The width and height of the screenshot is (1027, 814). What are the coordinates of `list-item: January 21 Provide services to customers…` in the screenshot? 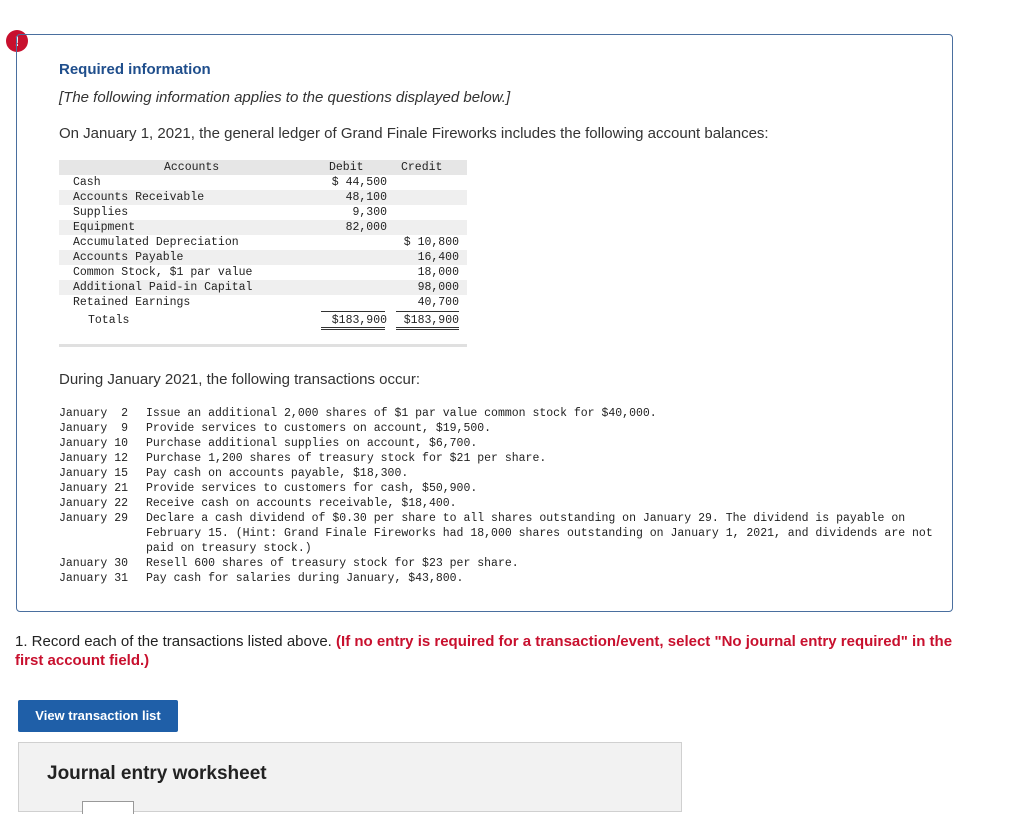 It's located at (499, 488).